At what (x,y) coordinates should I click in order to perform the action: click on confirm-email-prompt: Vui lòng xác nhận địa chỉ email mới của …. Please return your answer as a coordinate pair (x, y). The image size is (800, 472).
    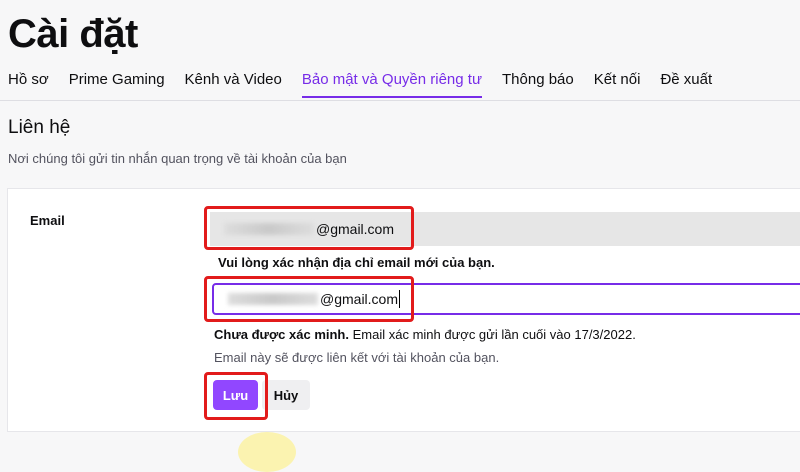
    Looking at the image, I should click on (356, 262).